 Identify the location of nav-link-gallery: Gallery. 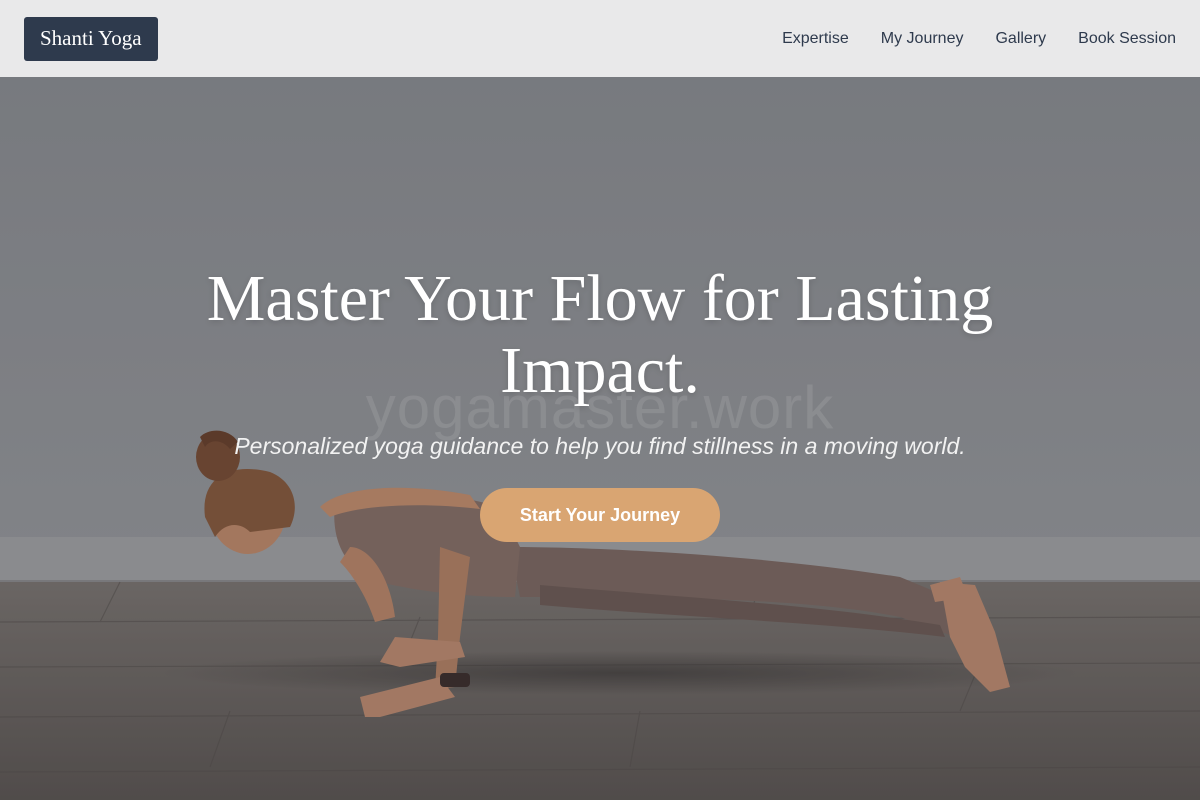
(1020, 39).